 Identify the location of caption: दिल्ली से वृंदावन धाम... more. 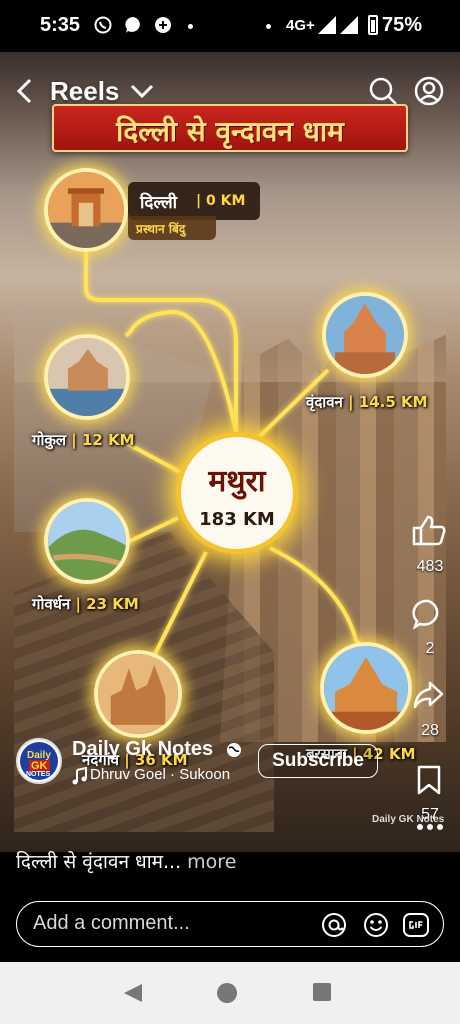
(126, 861).